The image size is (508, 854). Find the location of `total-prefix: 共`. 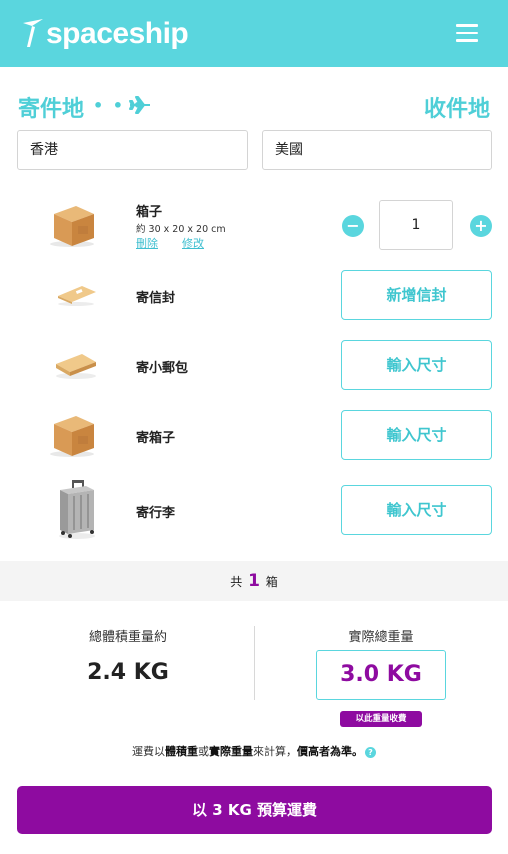

total-prefix: 共 is located at coordinates (236, 582).